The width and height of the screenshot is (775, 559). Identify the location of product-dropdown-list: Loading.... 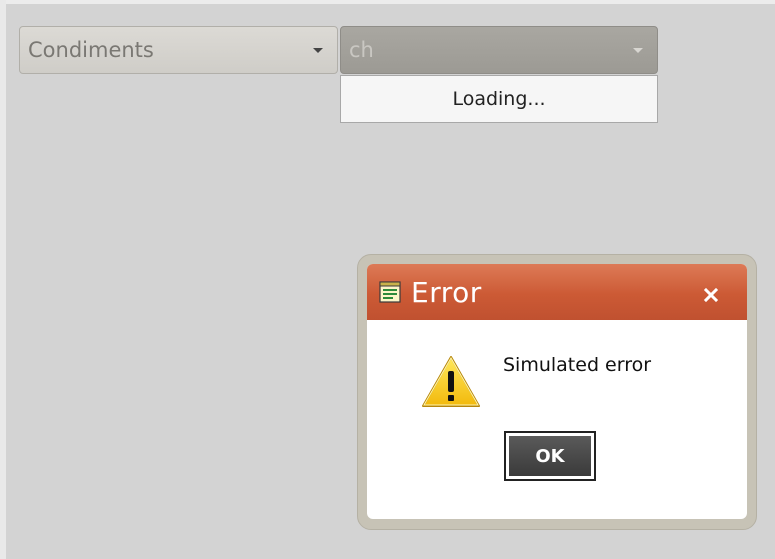
(499, 99).